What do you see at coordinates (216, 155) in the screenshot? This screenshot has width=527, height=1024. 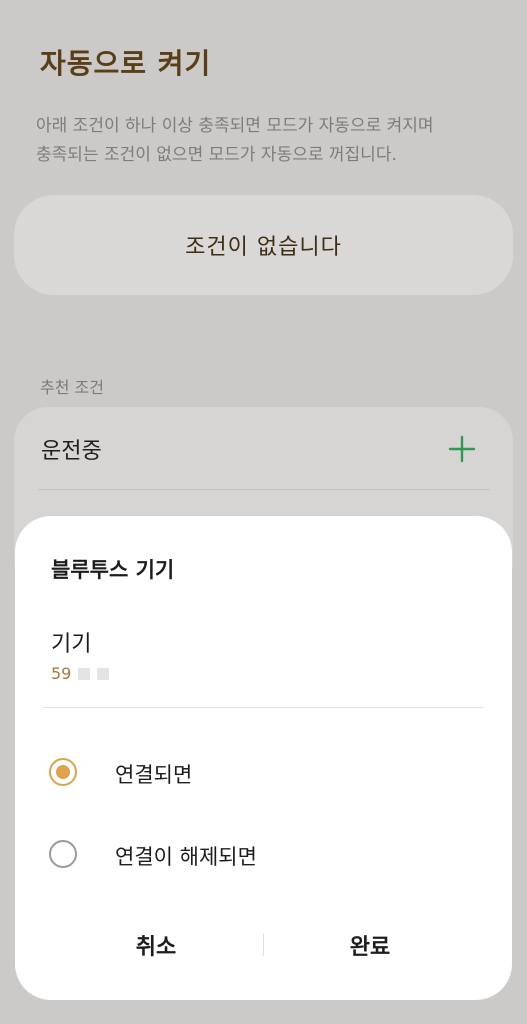 I see `description-line-2: 충족되는 조건이 없으면 모드가 자동으로 꺼집니다.` at bounding box center [216, 155].